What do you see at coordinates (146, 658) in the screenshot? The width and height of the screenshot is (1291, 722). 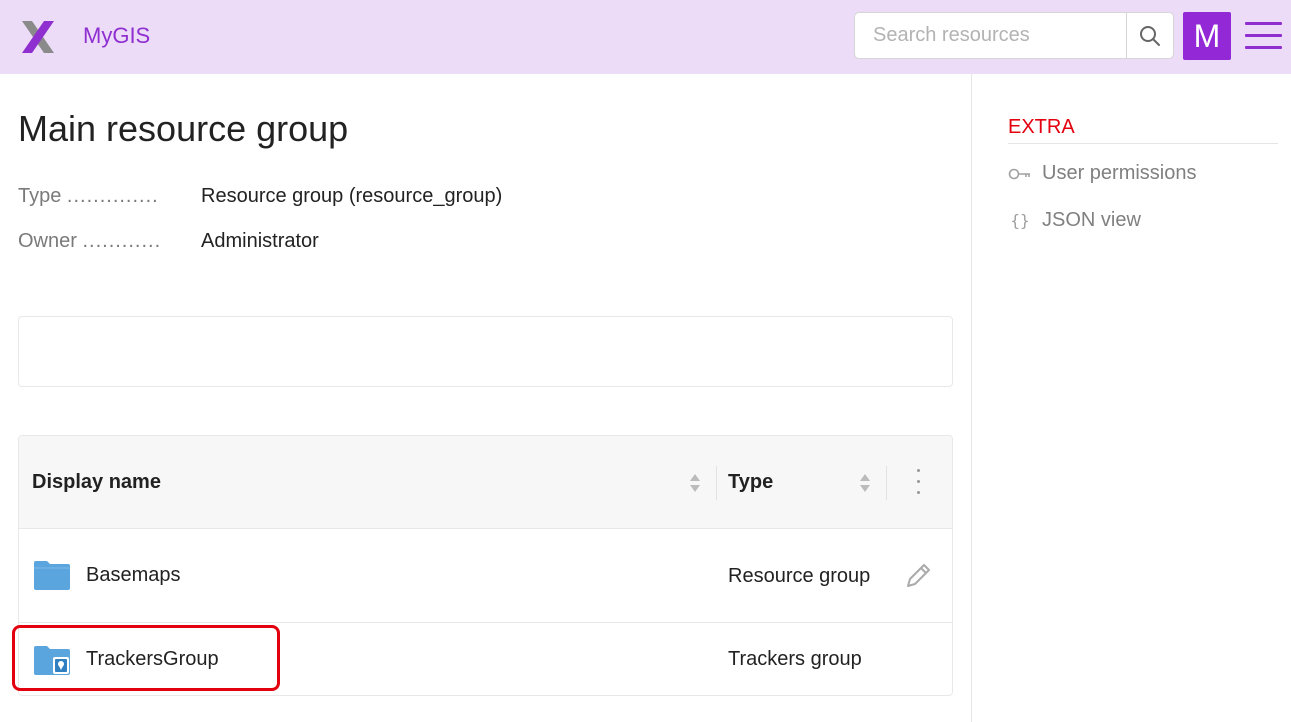 I see `highlight-box` at bounding box center [146, 658].